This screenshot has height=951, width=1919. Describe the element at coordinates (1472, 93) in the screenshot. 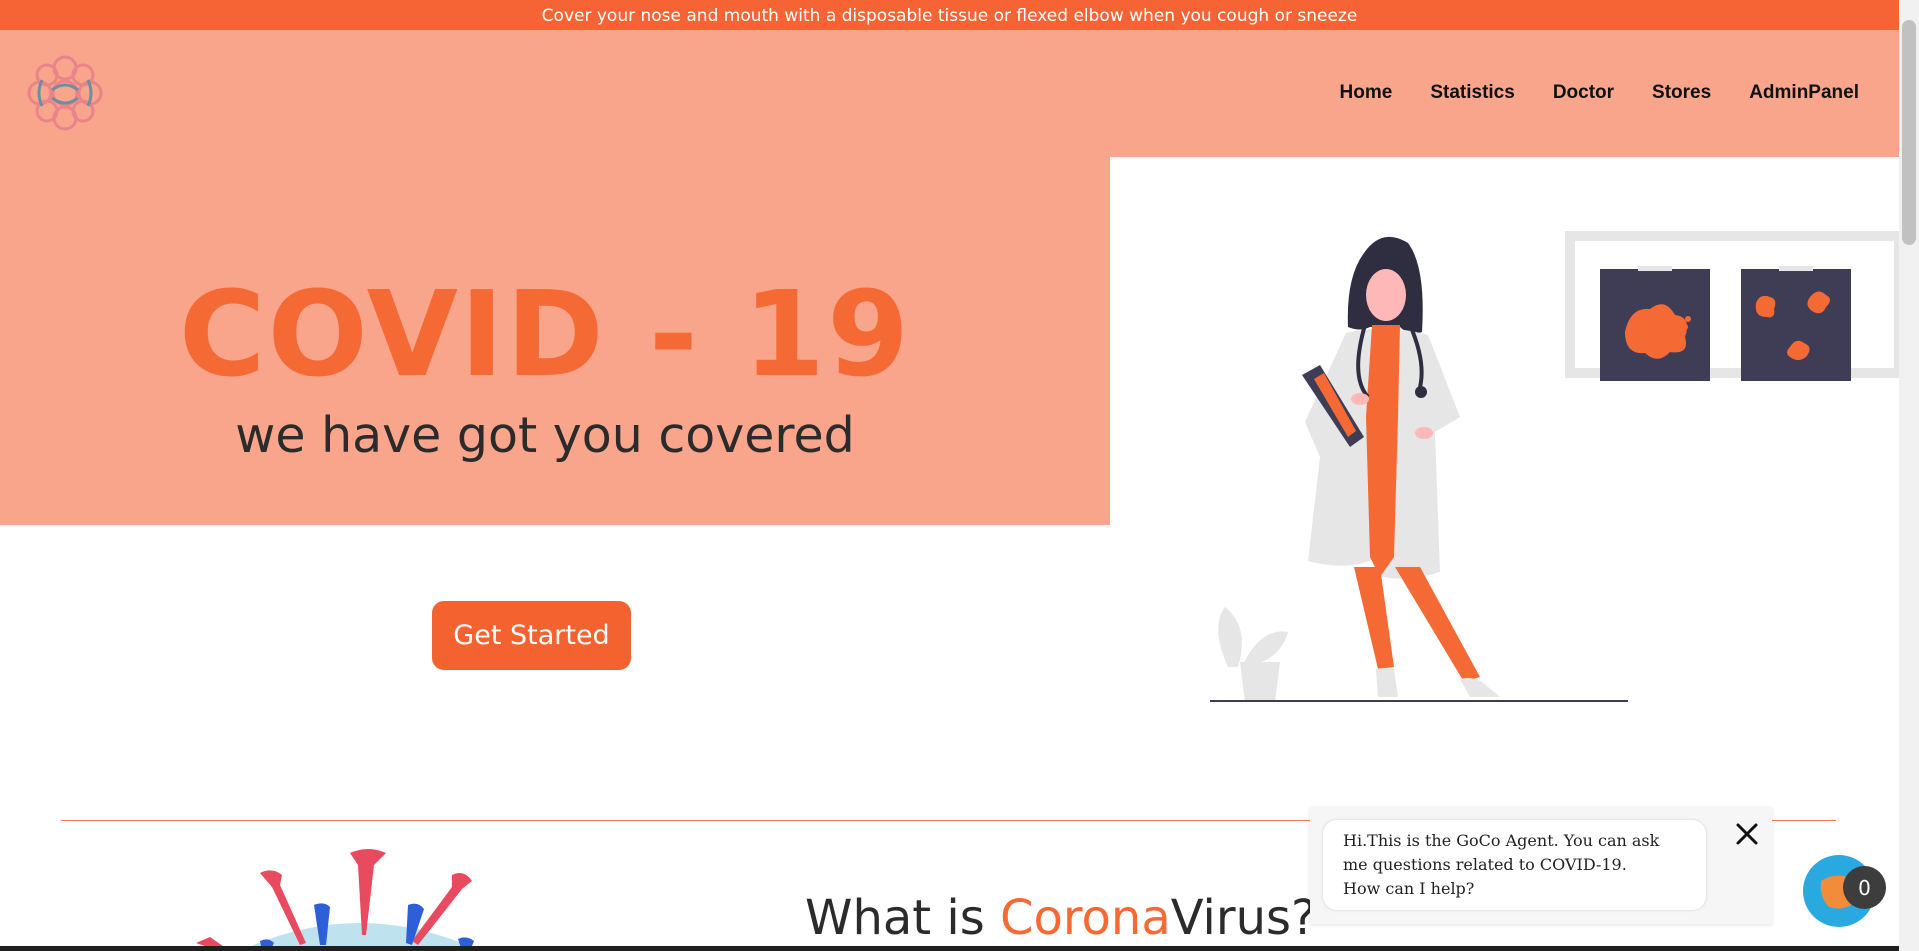

I see `nav-statistics: Statistics` at that location.